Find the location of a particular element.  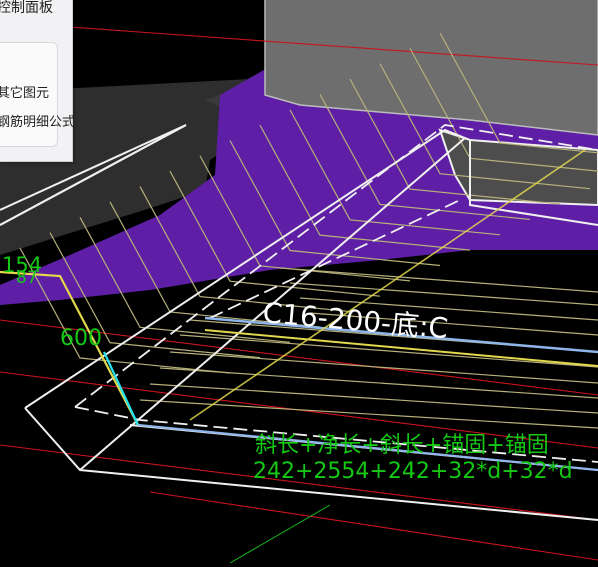

dim-label-mid: 600 is located at coordinates (81, 338).